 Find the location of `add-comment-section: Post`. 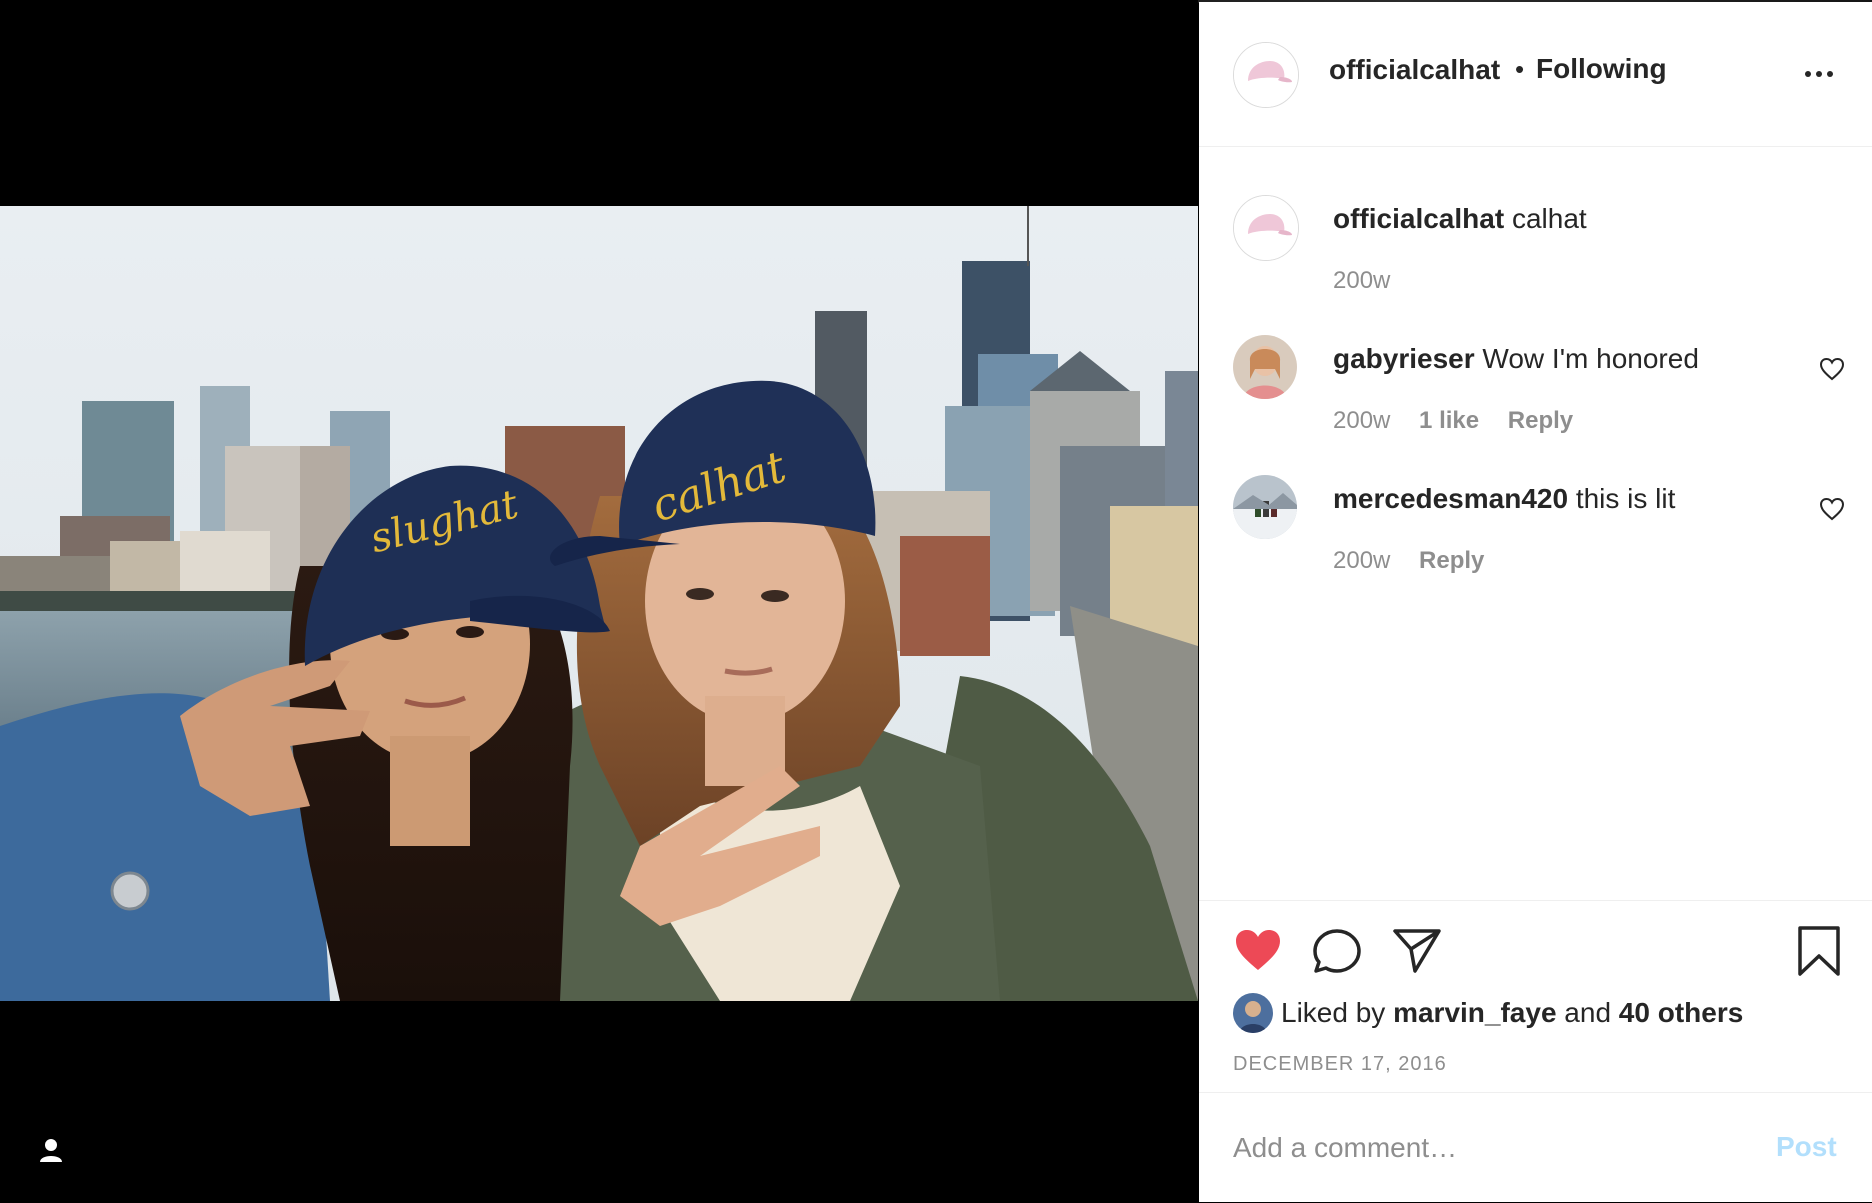

add-comment-section: Post is located at coordinates (1535, 1147).